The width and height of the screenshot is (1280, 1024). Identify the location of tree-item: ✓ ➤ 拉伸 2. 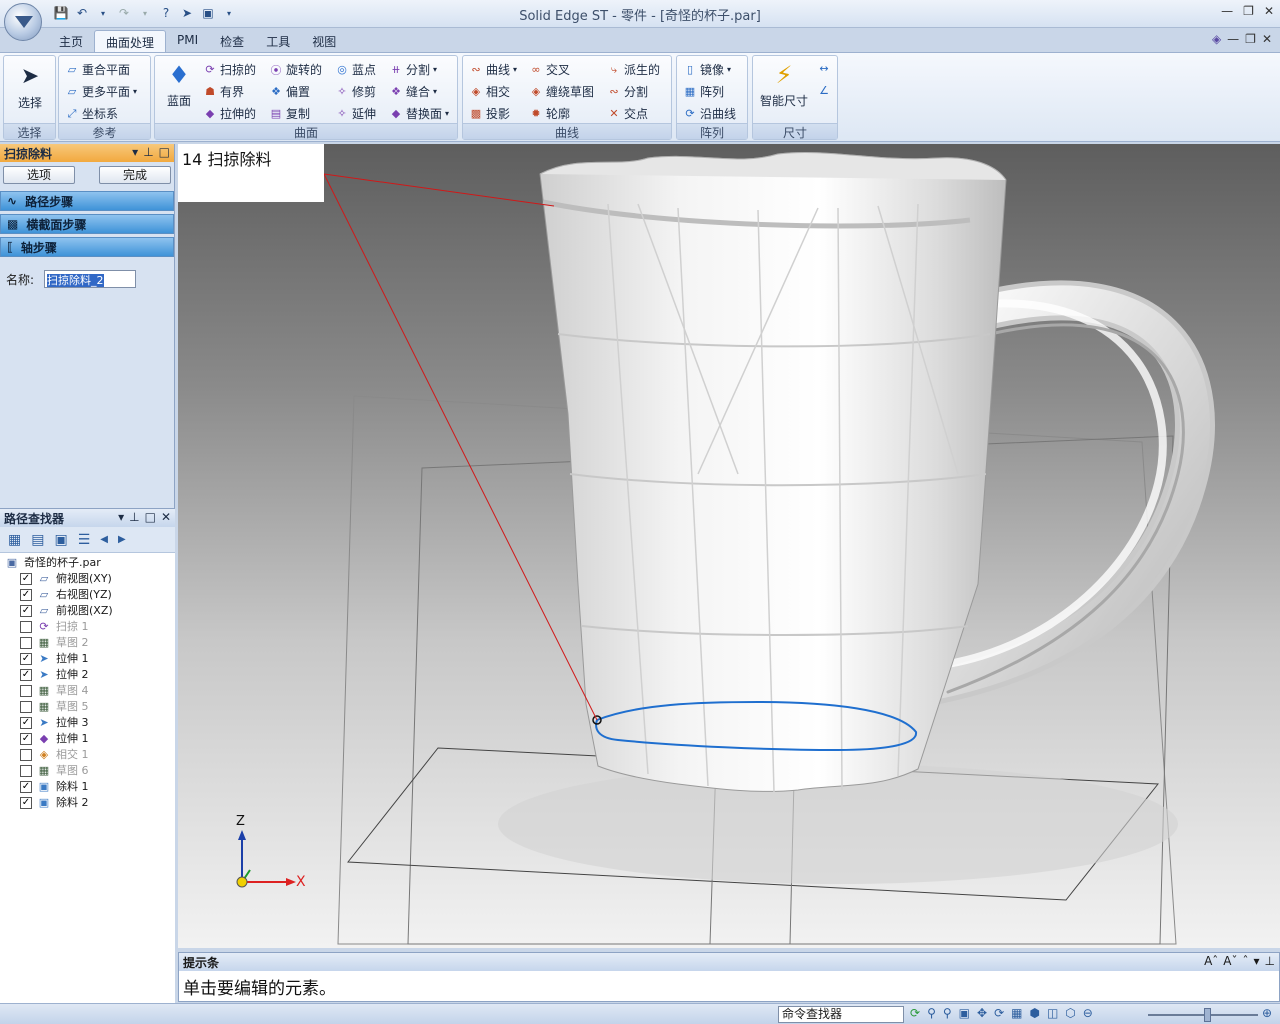
(89, 675).